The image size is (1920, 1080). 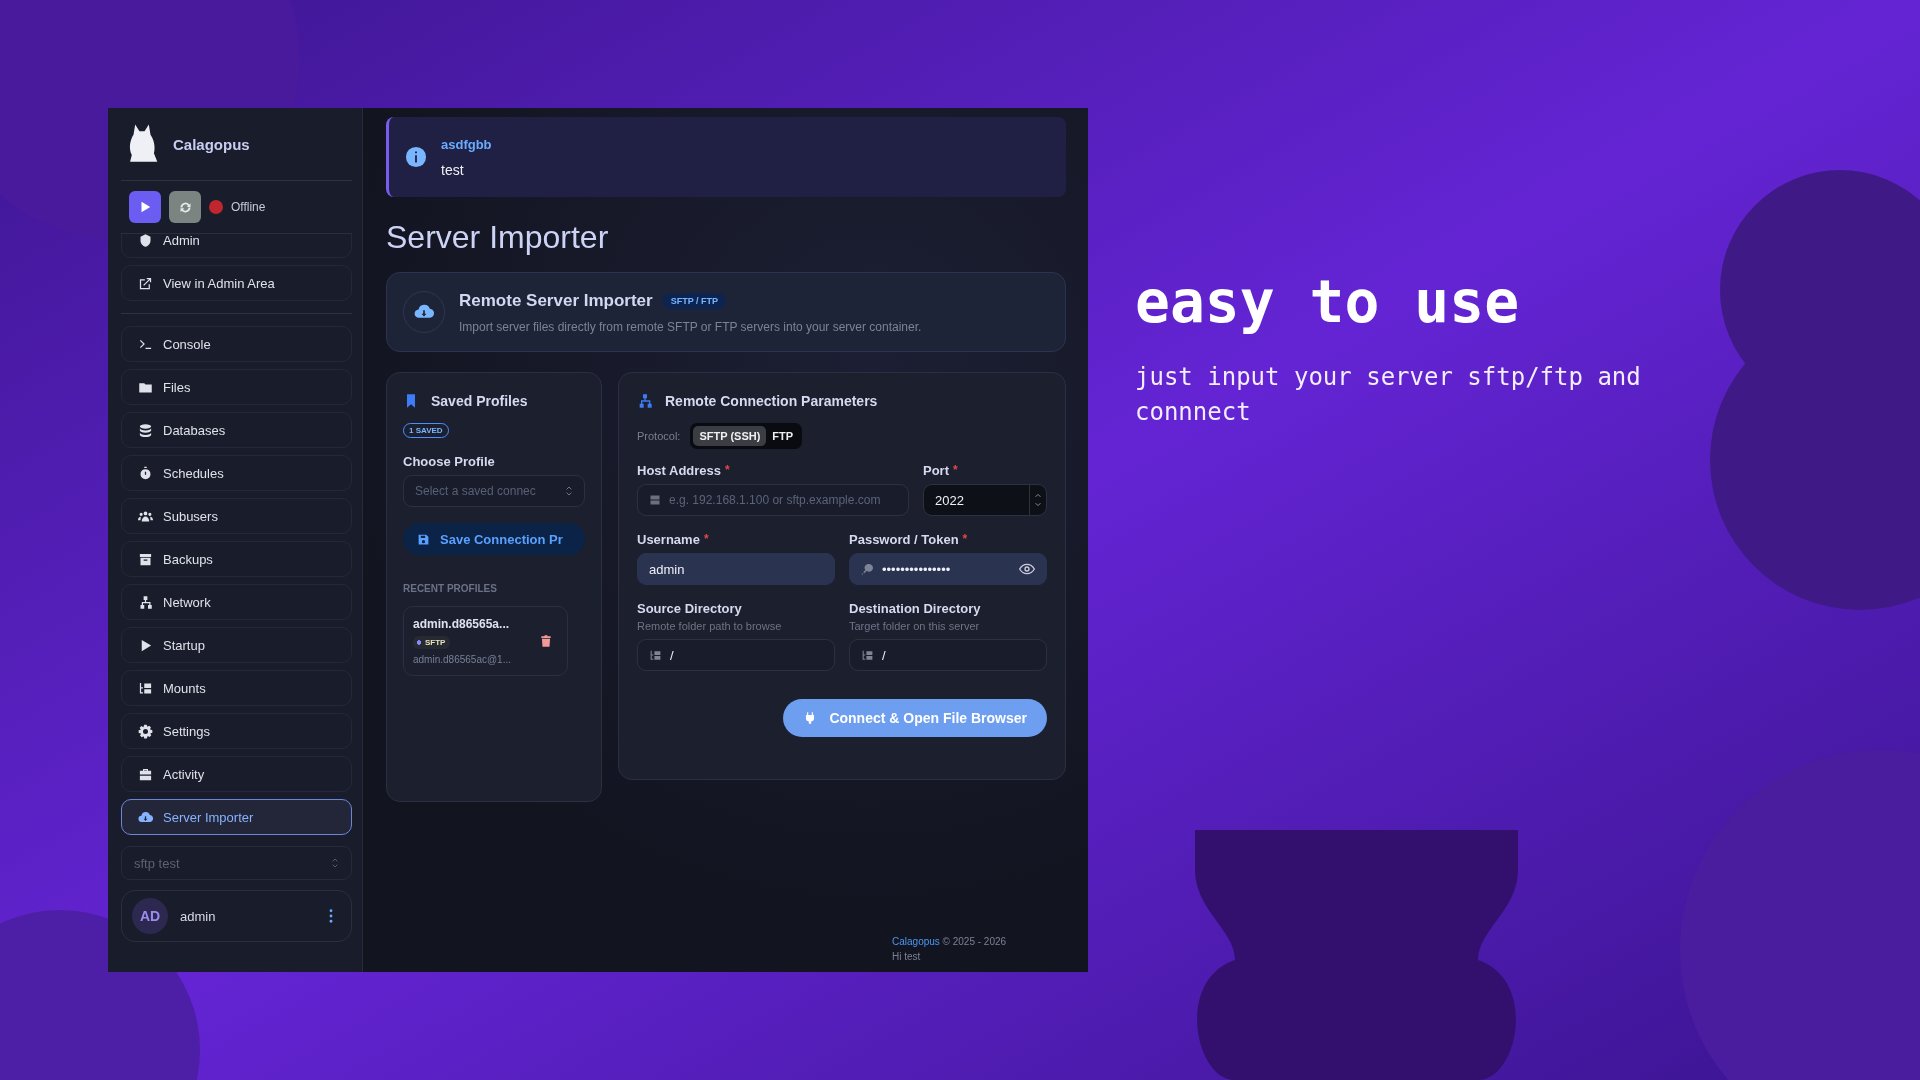 What do you see at coordinates (248, 207) in the screenshot?
I see `server-status: Offline` at bounding box center [248, 207].